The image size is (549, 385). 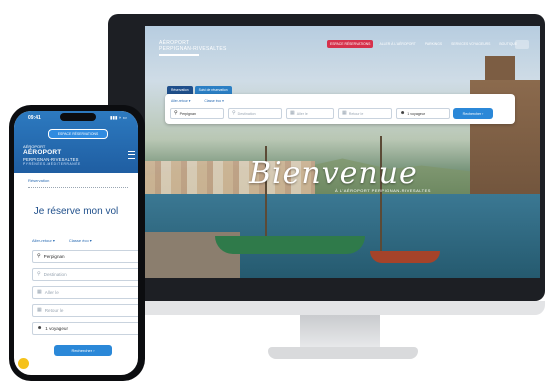 What do you see at coordinates (118, 117) in the screenshot?
I see `status-icons: ▮▮▮ ◗ ▭` at bounding box center [118, 117].